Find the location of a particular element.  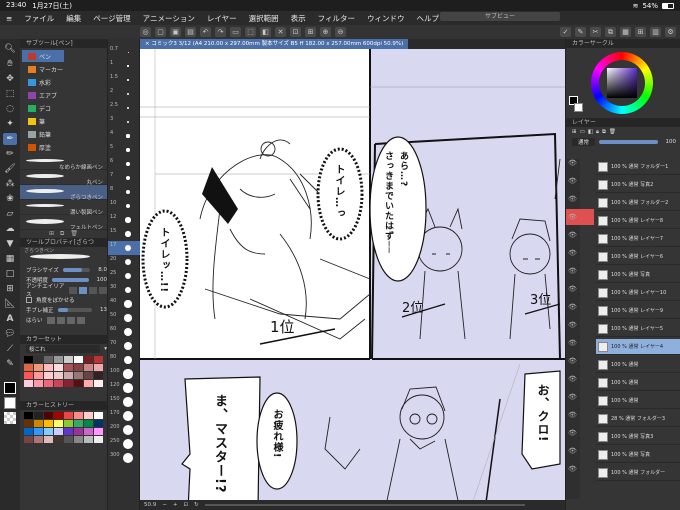

brush-size-option: 25 is located at coordinates (124, 276).